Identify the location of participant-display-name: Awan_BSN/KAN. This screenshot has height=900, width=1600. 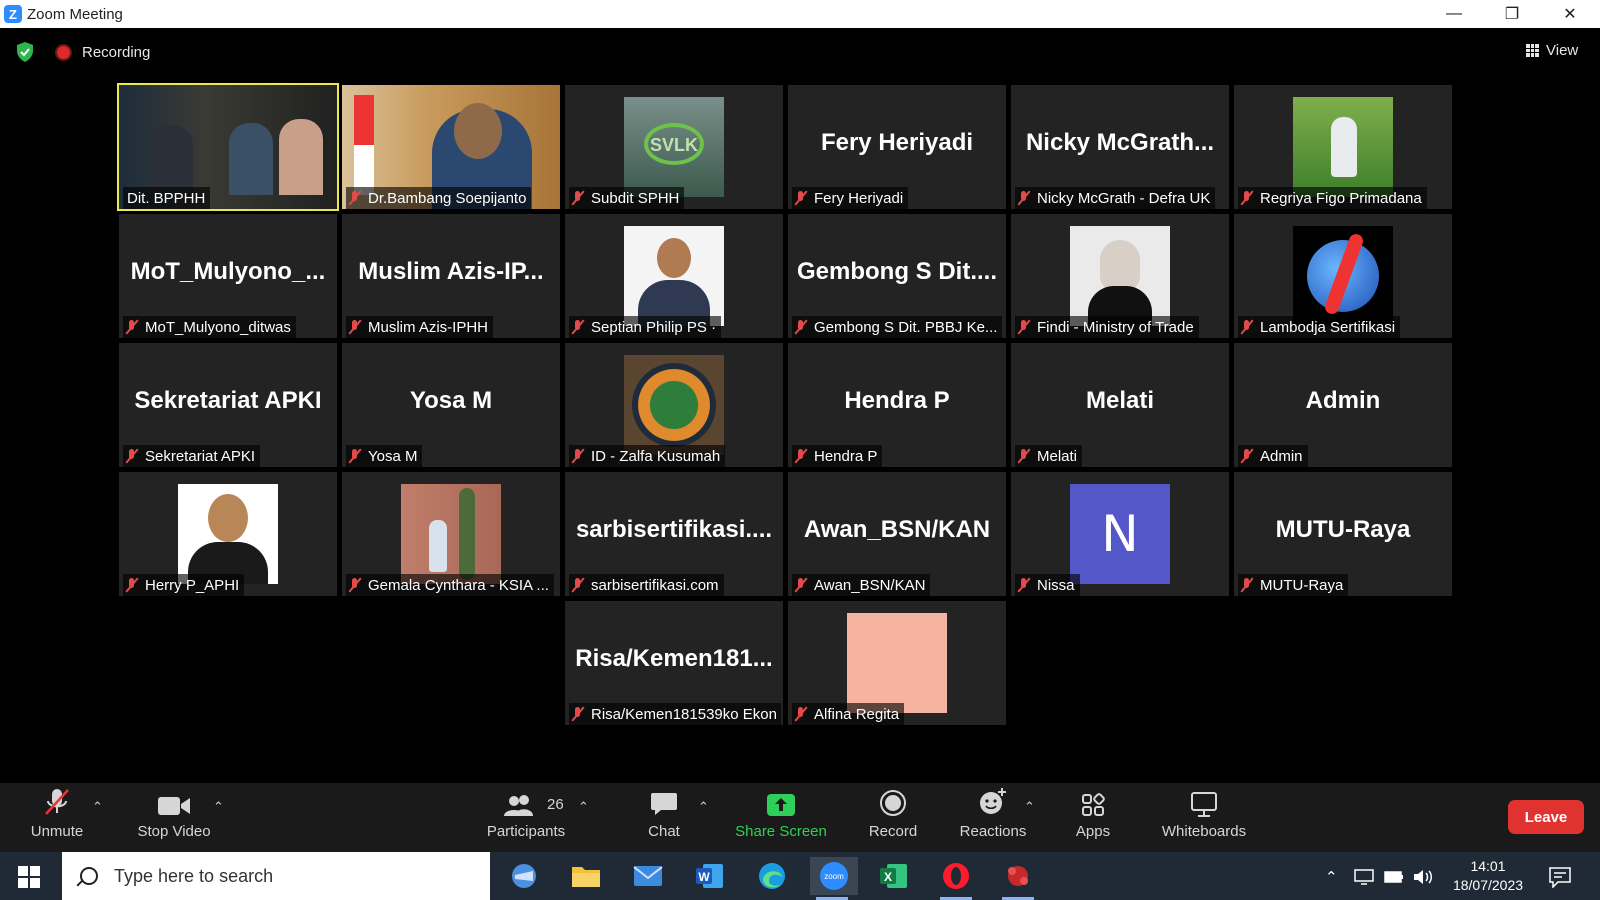
(897, 529).